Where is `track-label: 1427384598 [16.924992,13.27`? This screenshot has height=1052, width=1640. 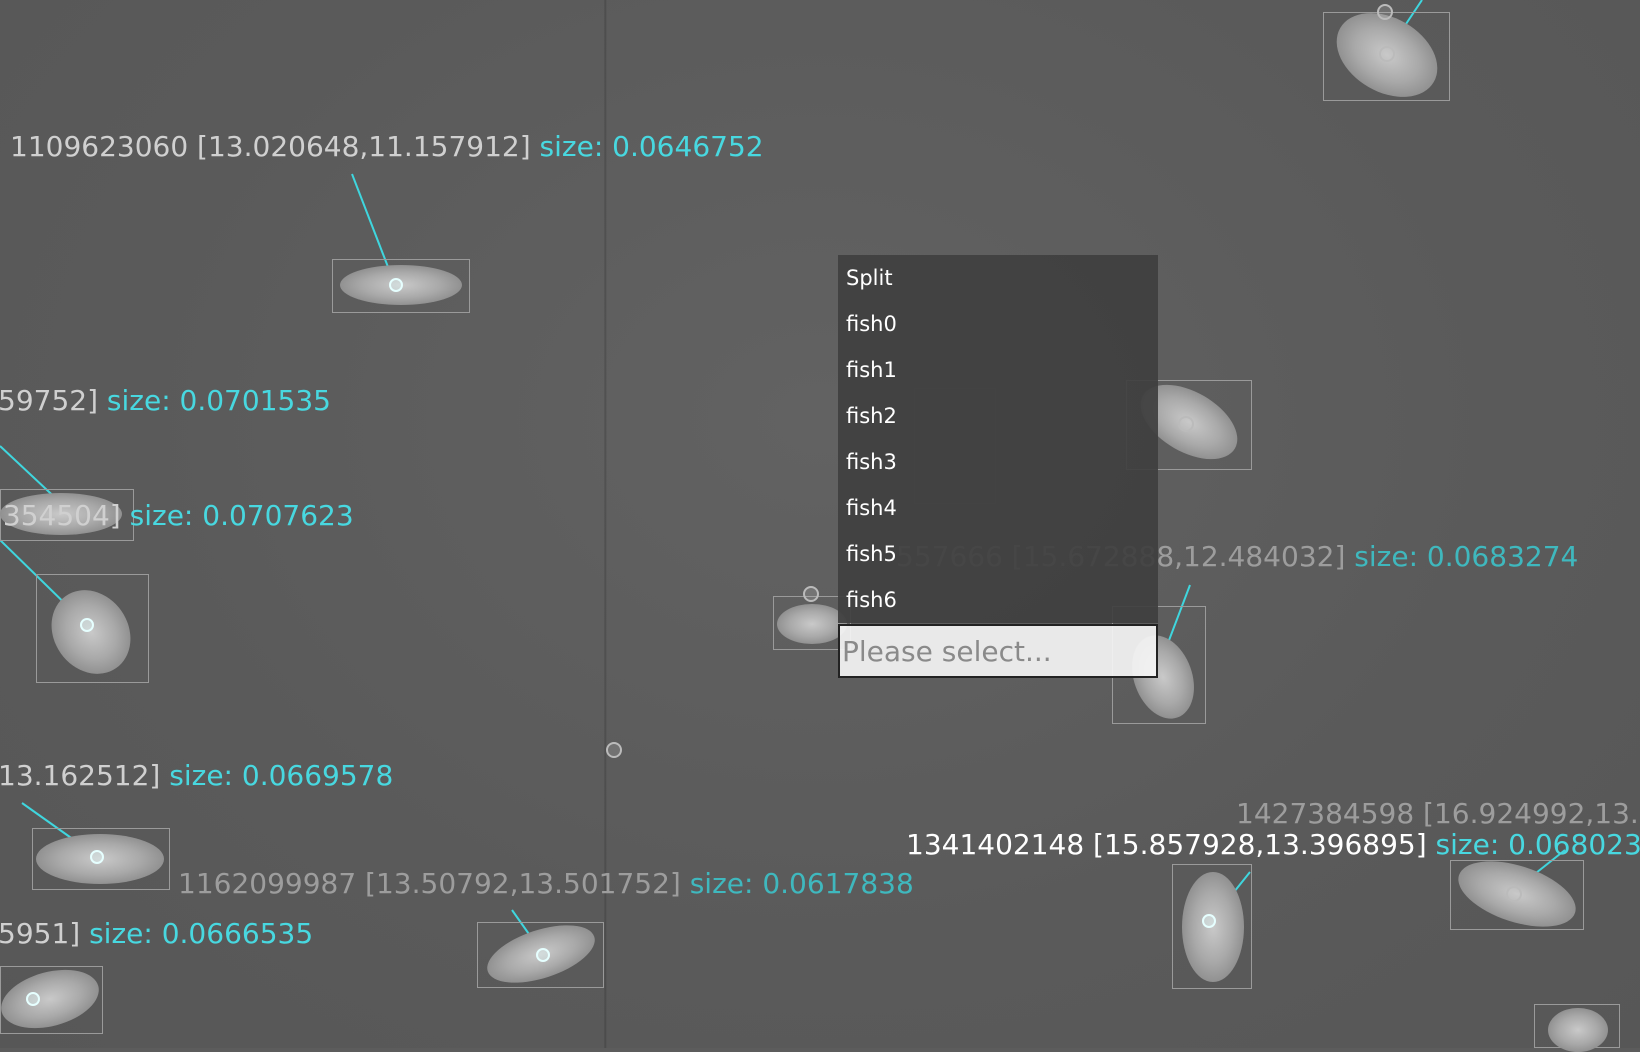
track-label: 1427384598 [16.924992,13.27 is located at coordinates (1438, 814).